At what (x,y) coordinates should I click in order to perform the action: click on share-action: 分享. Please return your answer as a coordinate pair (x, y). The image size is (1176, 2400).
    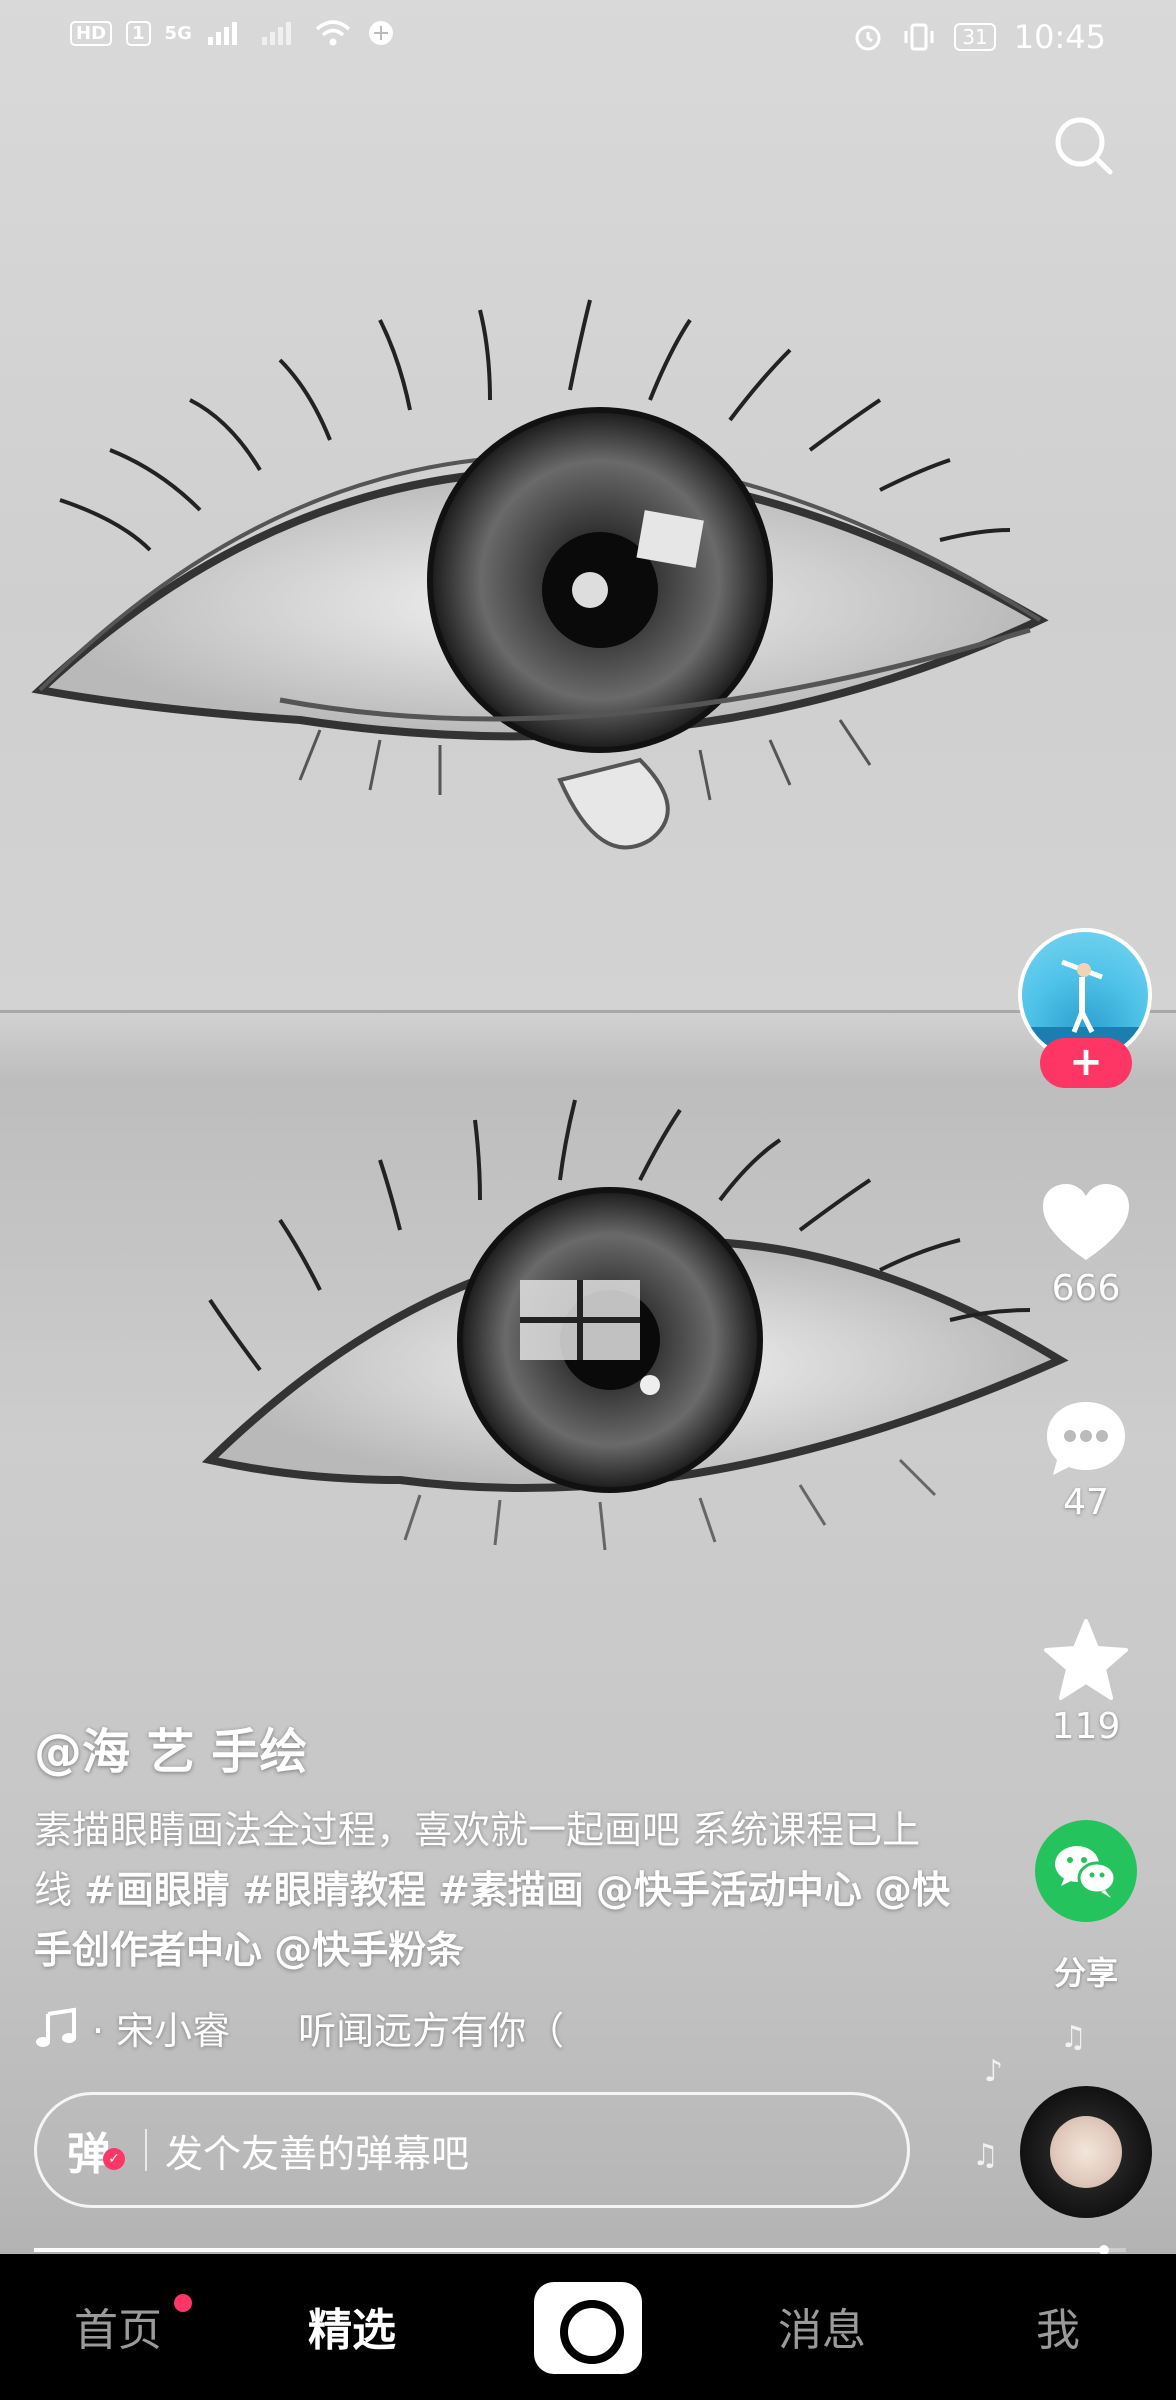
    Looking at the image, I should click on (1086, 1907).